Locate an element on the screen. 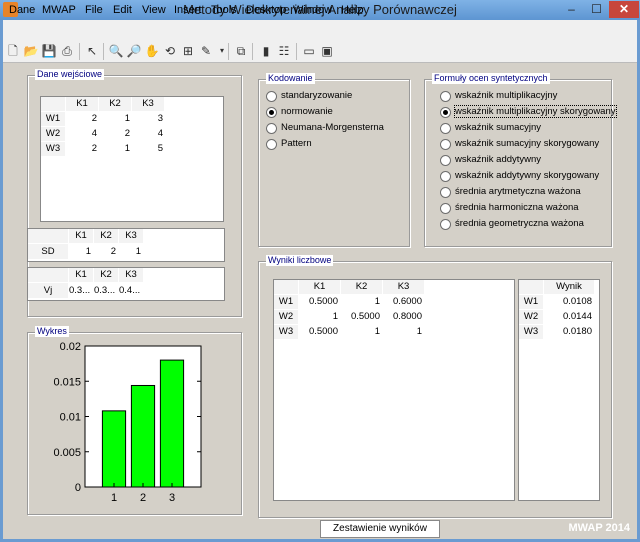 The width and height of the screenshot is (640, 542). row-header: Vj is located at coordinates (48, 290).